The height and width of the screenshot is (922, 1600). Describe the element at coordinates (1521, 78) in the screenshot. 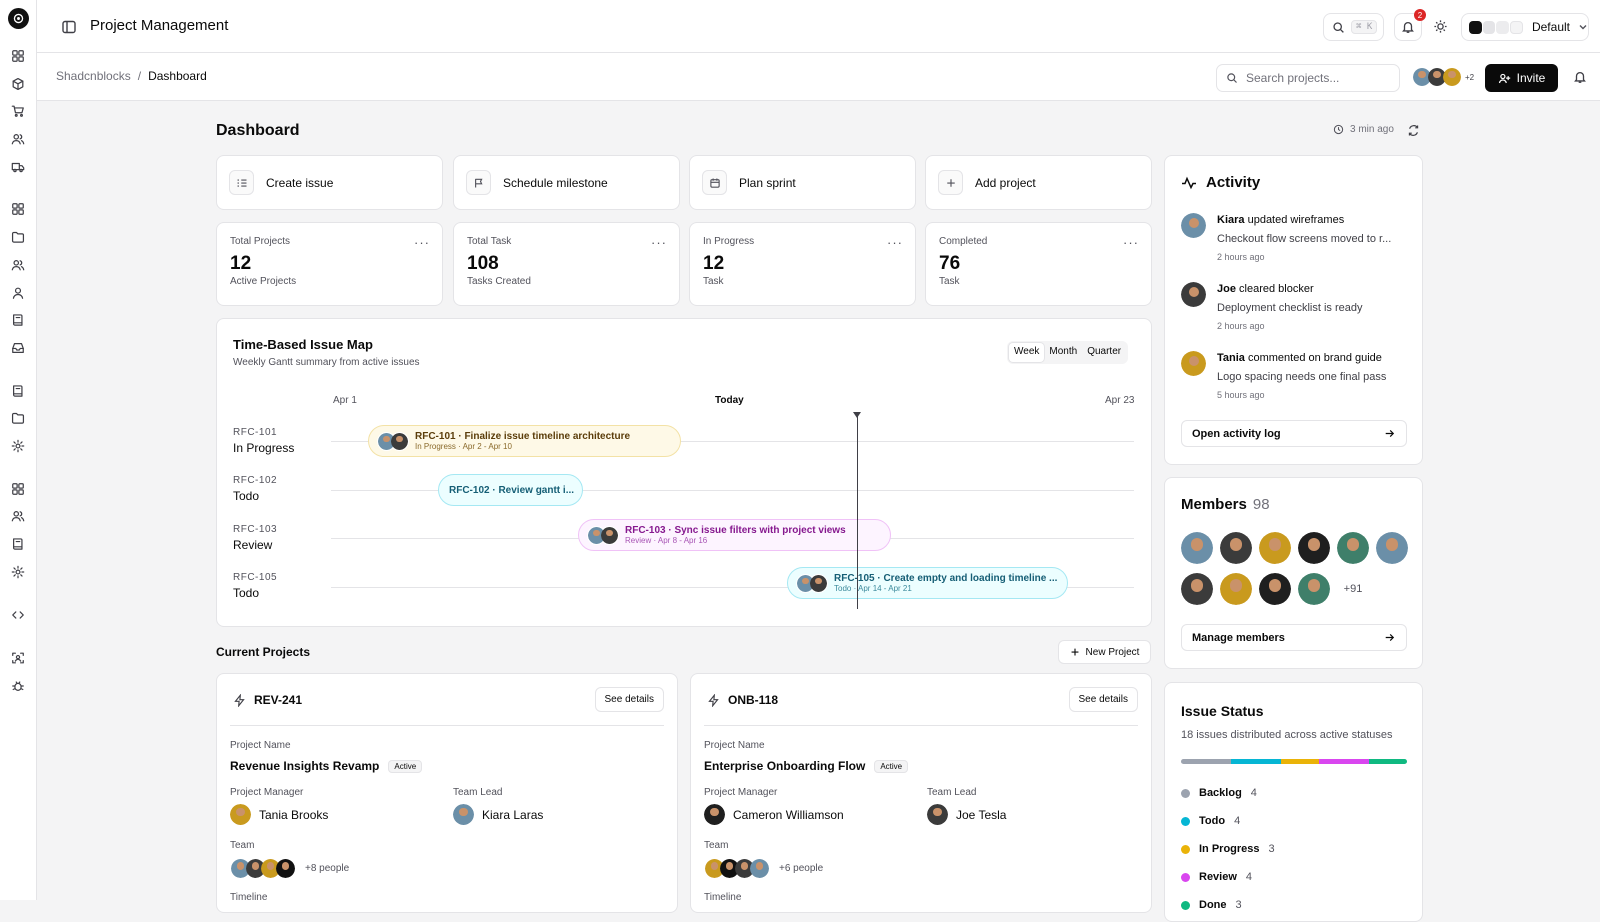

I see `invite-button: Invite` at that location.